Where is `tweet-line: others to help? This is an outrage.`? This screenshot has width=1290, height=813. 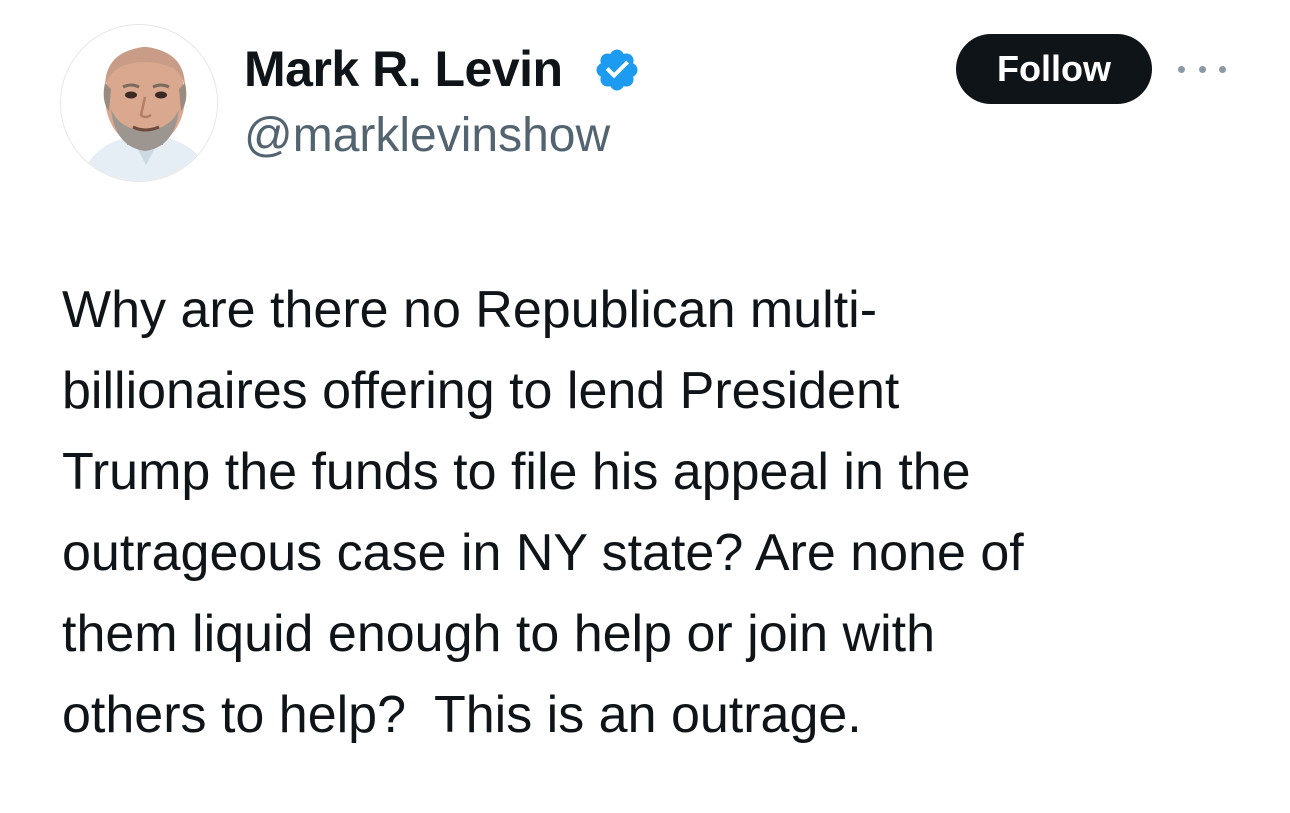
tweet-line: others to help? This is an outrage. is located at coordinates (462, 715).